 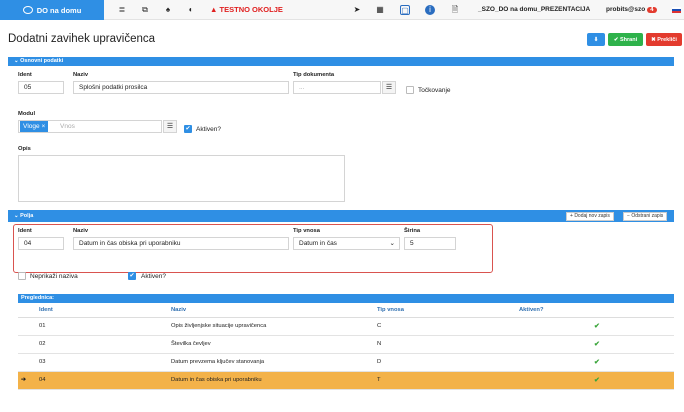 I want to click on user-menu: probits@szo 4, so click(x=631, y=9).